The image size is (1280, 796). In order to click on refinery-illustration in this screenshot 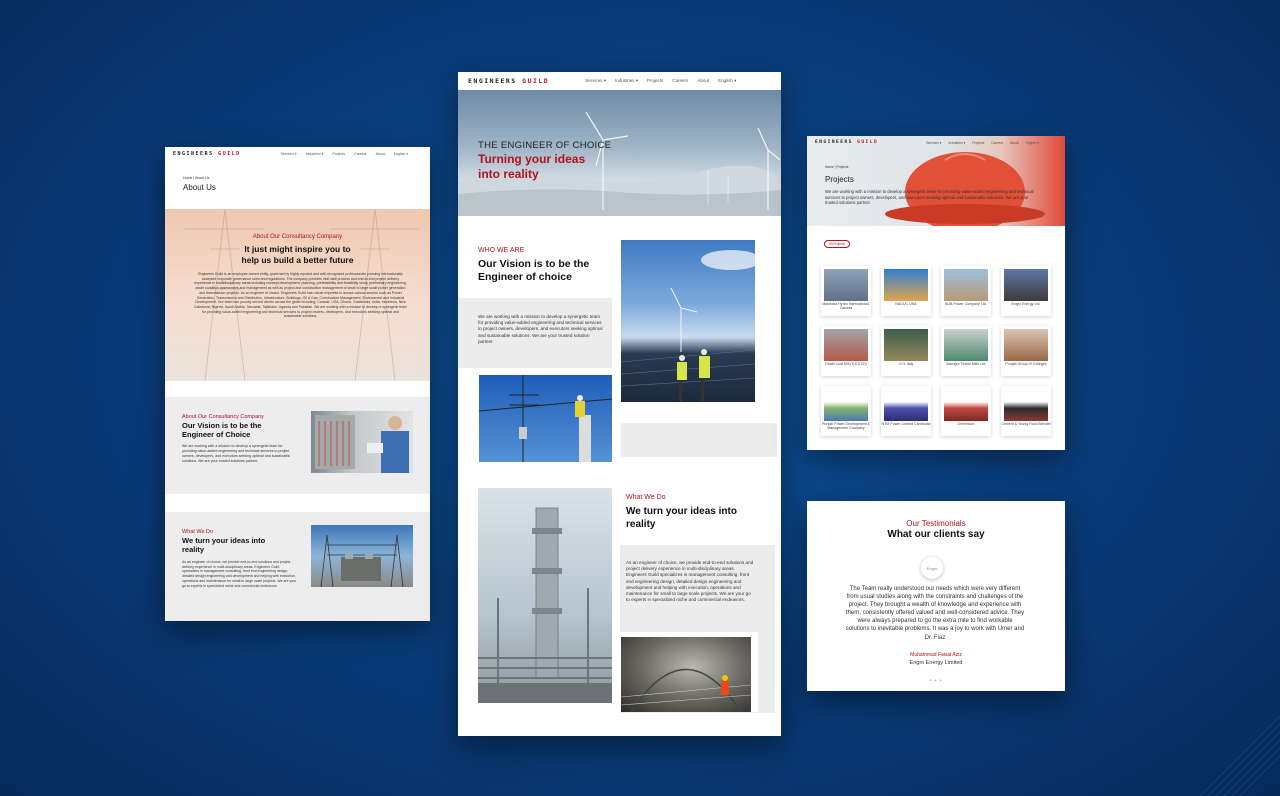, I will do `click(545, 605)`.